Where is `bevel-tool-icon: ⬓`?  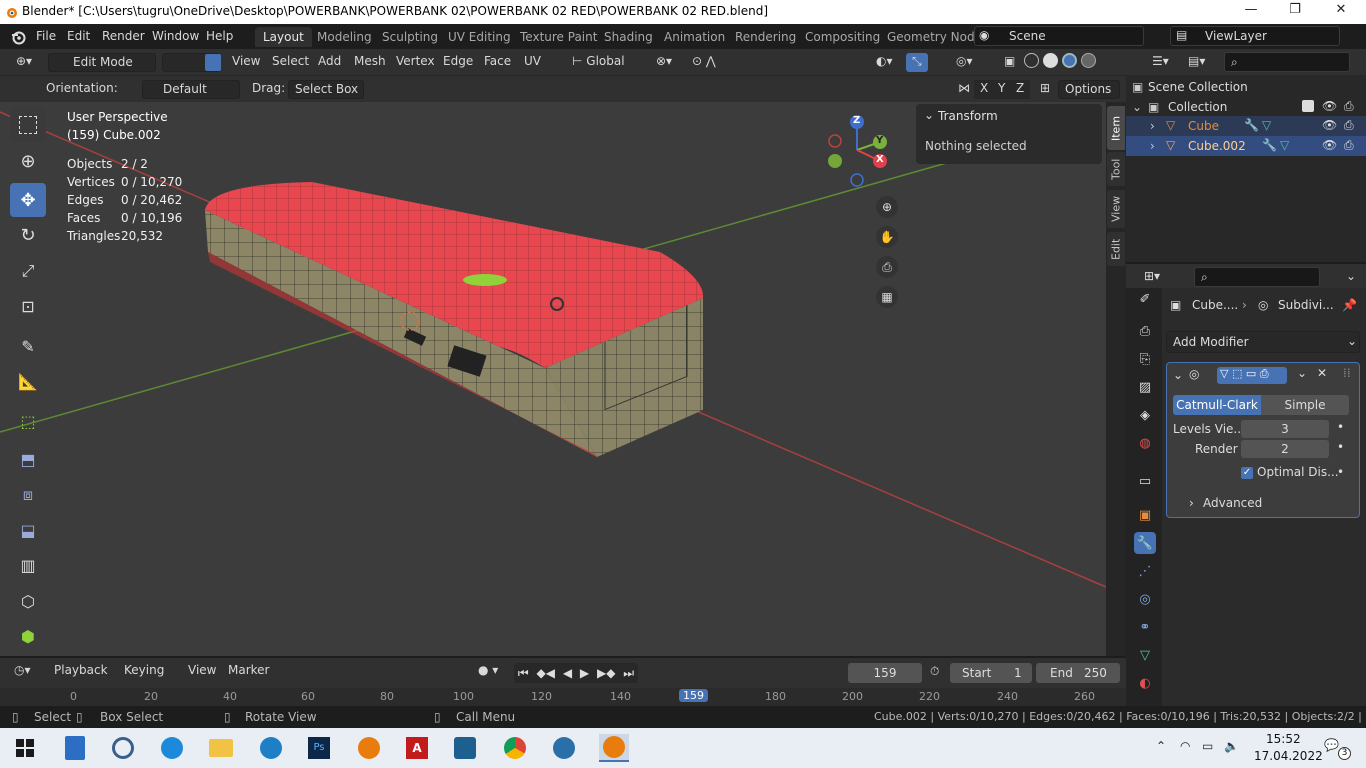
bevel-tool-icon: ⬓ is located at coordinates (28, 530).